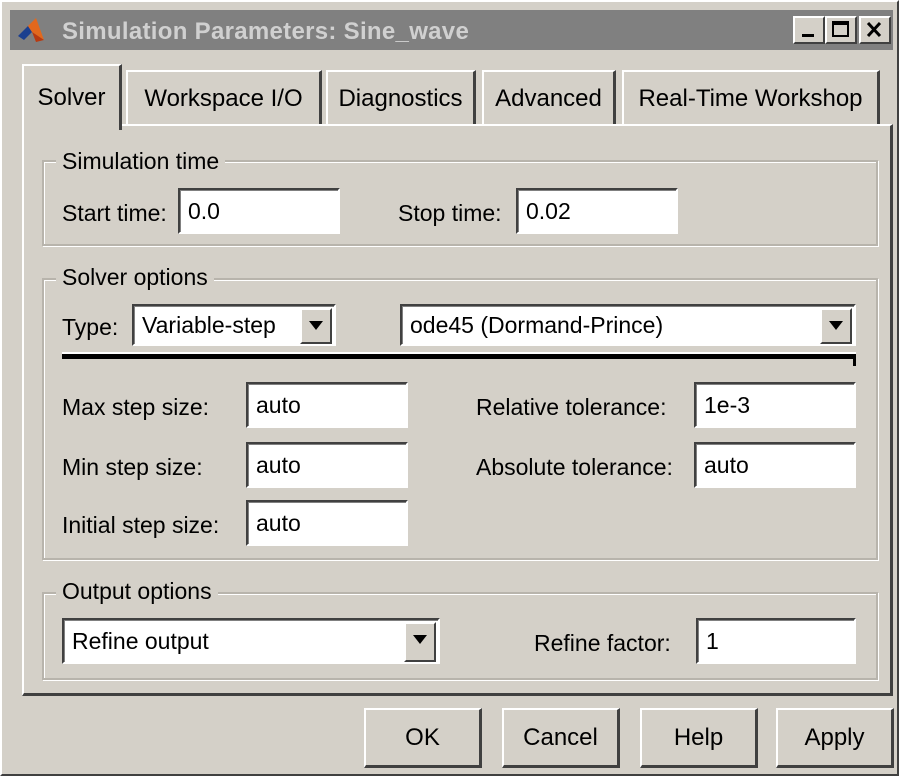 The image size is (899, 776). I want to click on tab-real-time-workshop: Real-Time Workshop, so click(751, 98).